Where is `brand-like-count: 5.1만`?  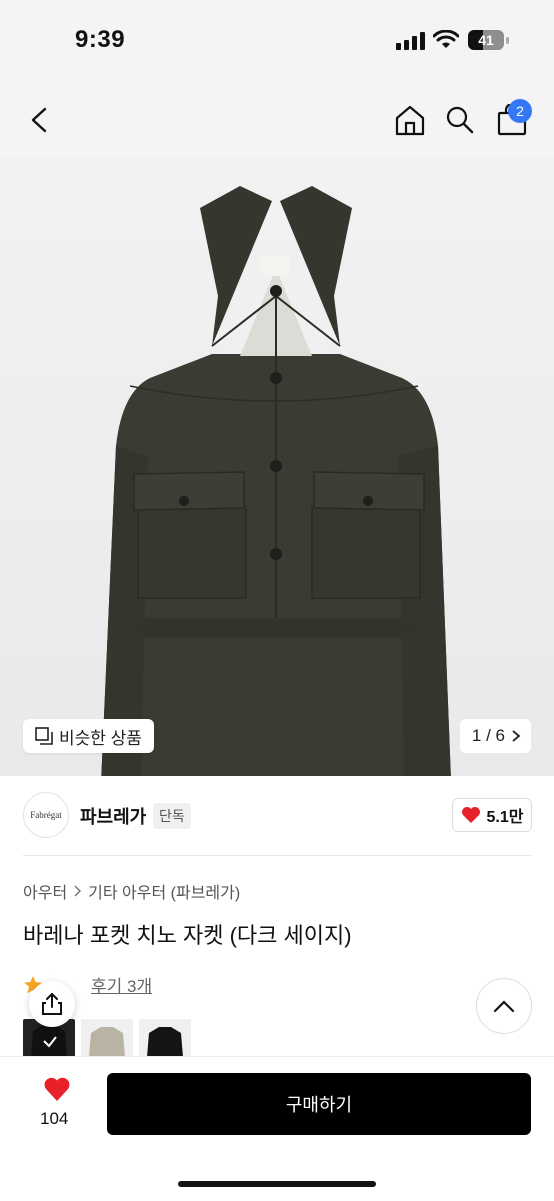 brand-like-count: 5.1만 is located at coordinates (505, 817).